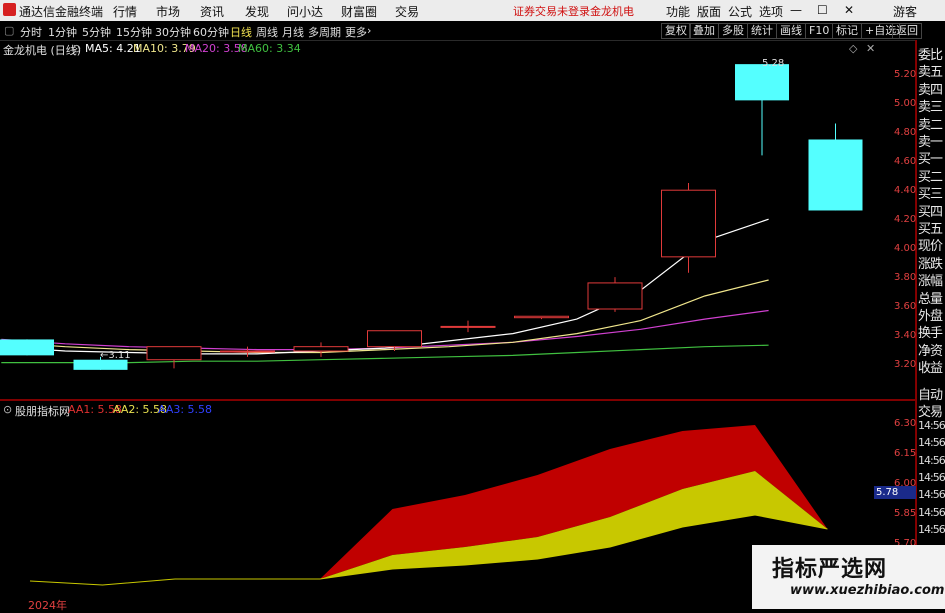  Describe the element at coordinates (931, 314) in the screenshot. I see `sidebar-item: 外盘` at that location.